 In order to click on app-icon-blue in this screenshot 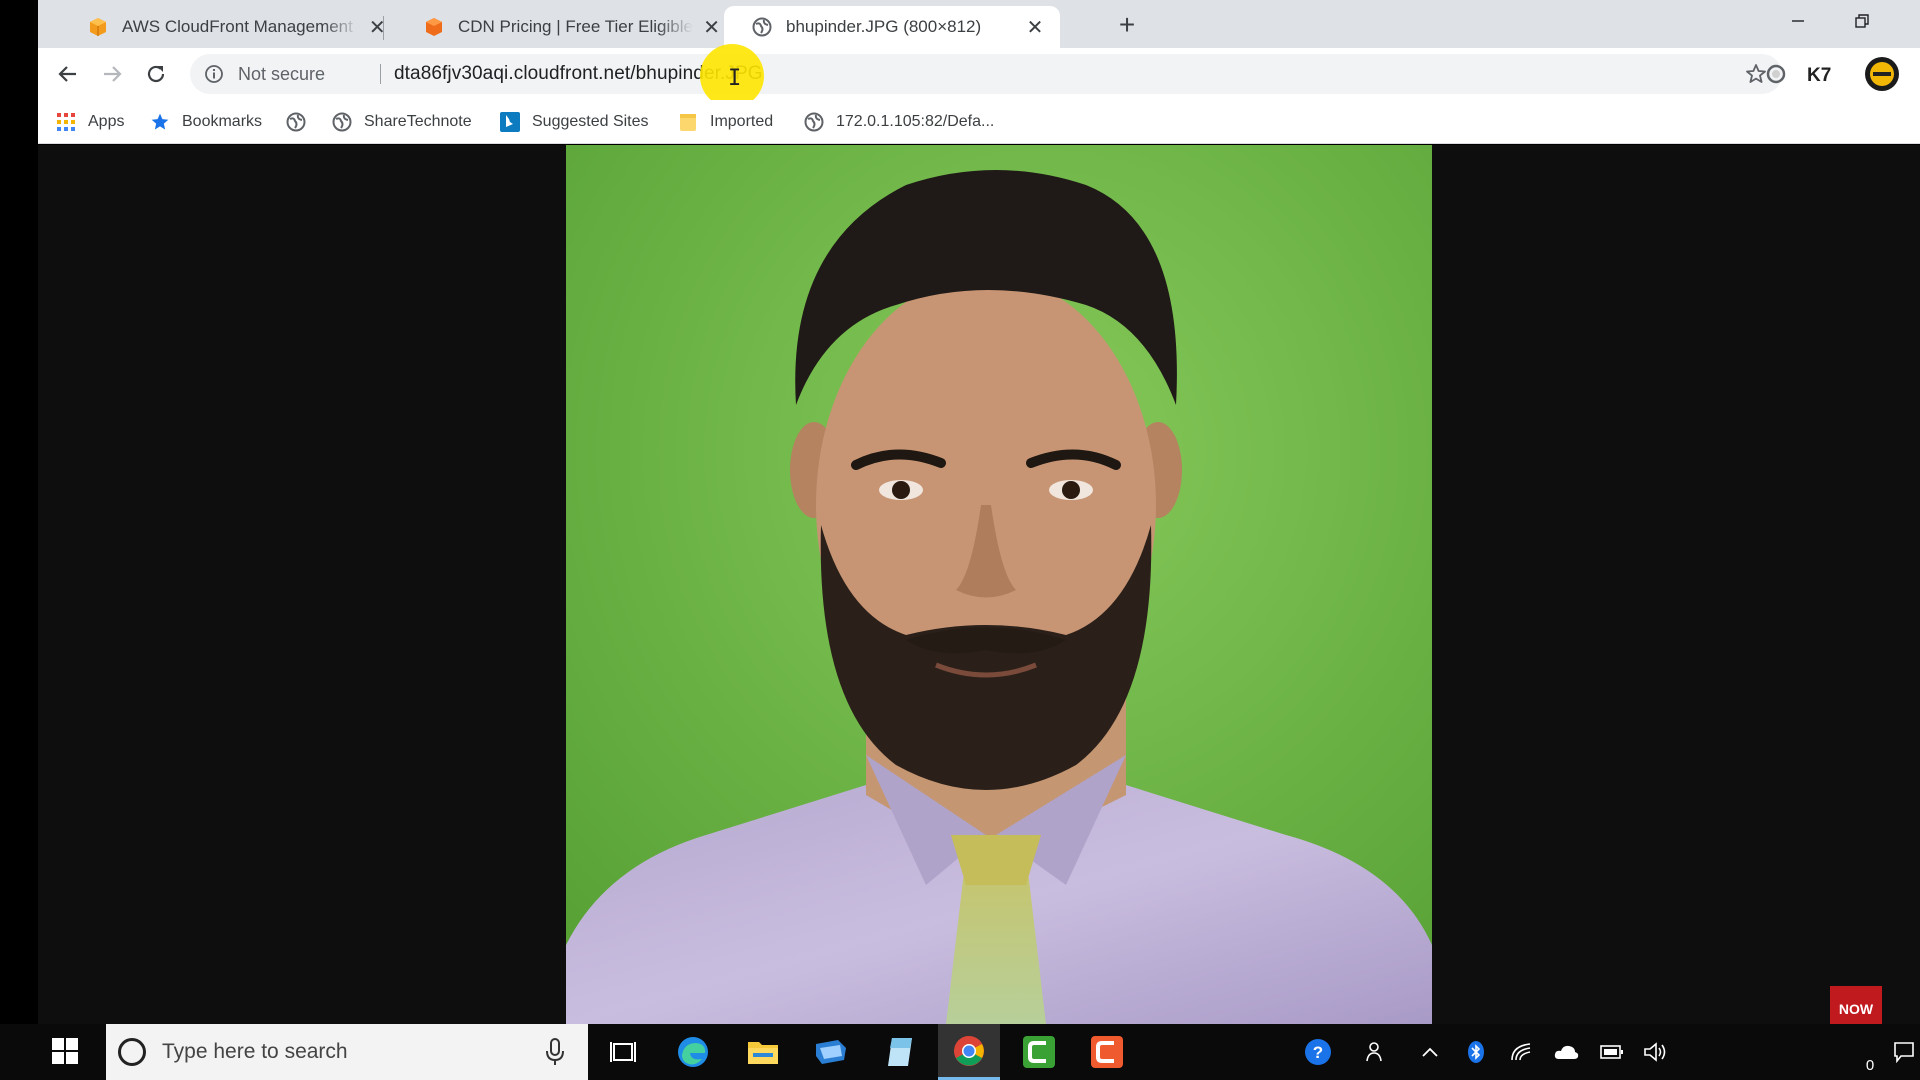, I will do `click(831, 1052)`.